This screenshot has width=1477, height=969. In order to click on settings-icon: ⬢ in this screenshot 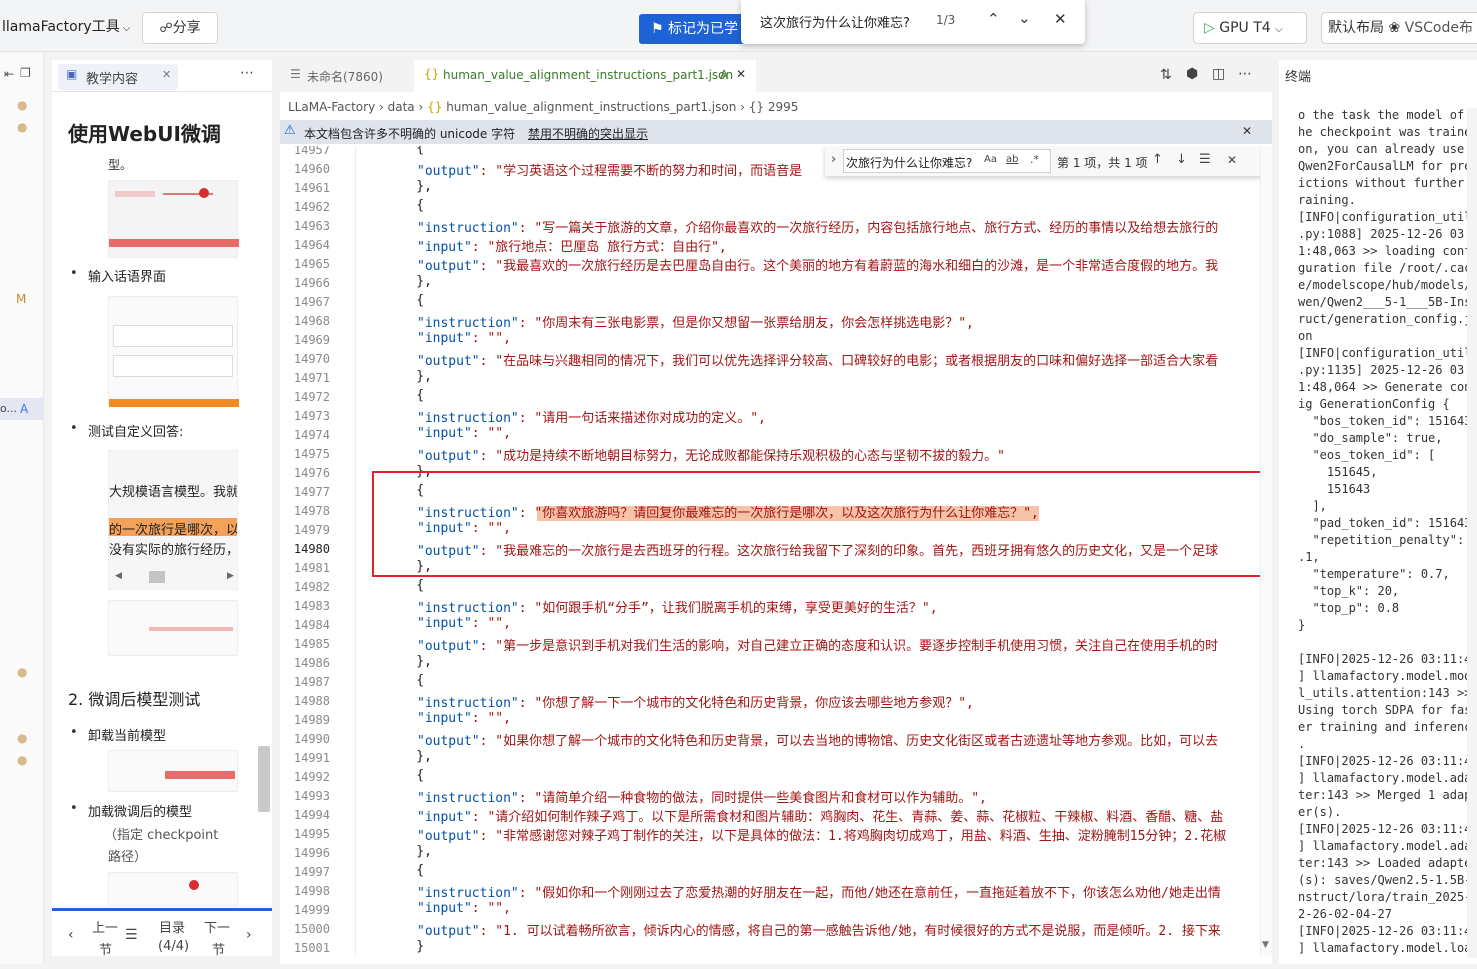, I will do `click(1192, 74)`.